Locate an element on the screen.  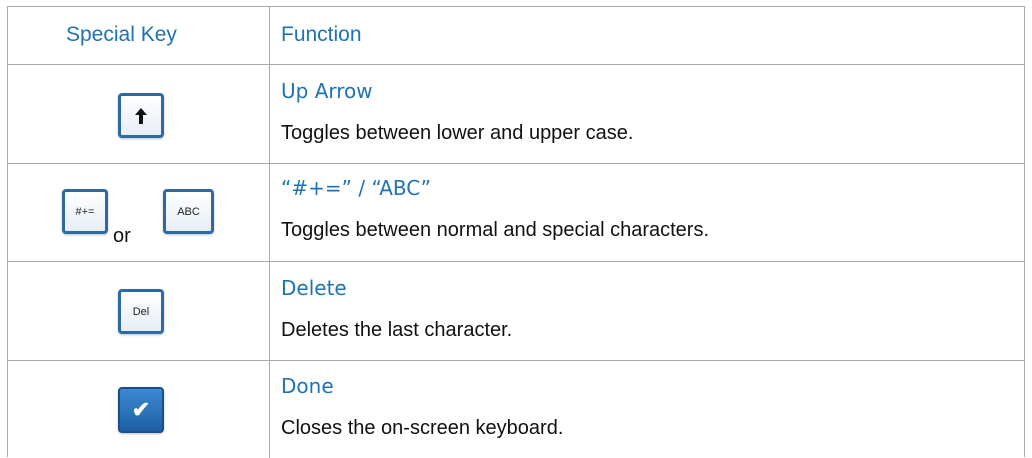
function-title: “#+=” / “ABC” is located at coordinates (356, 188).